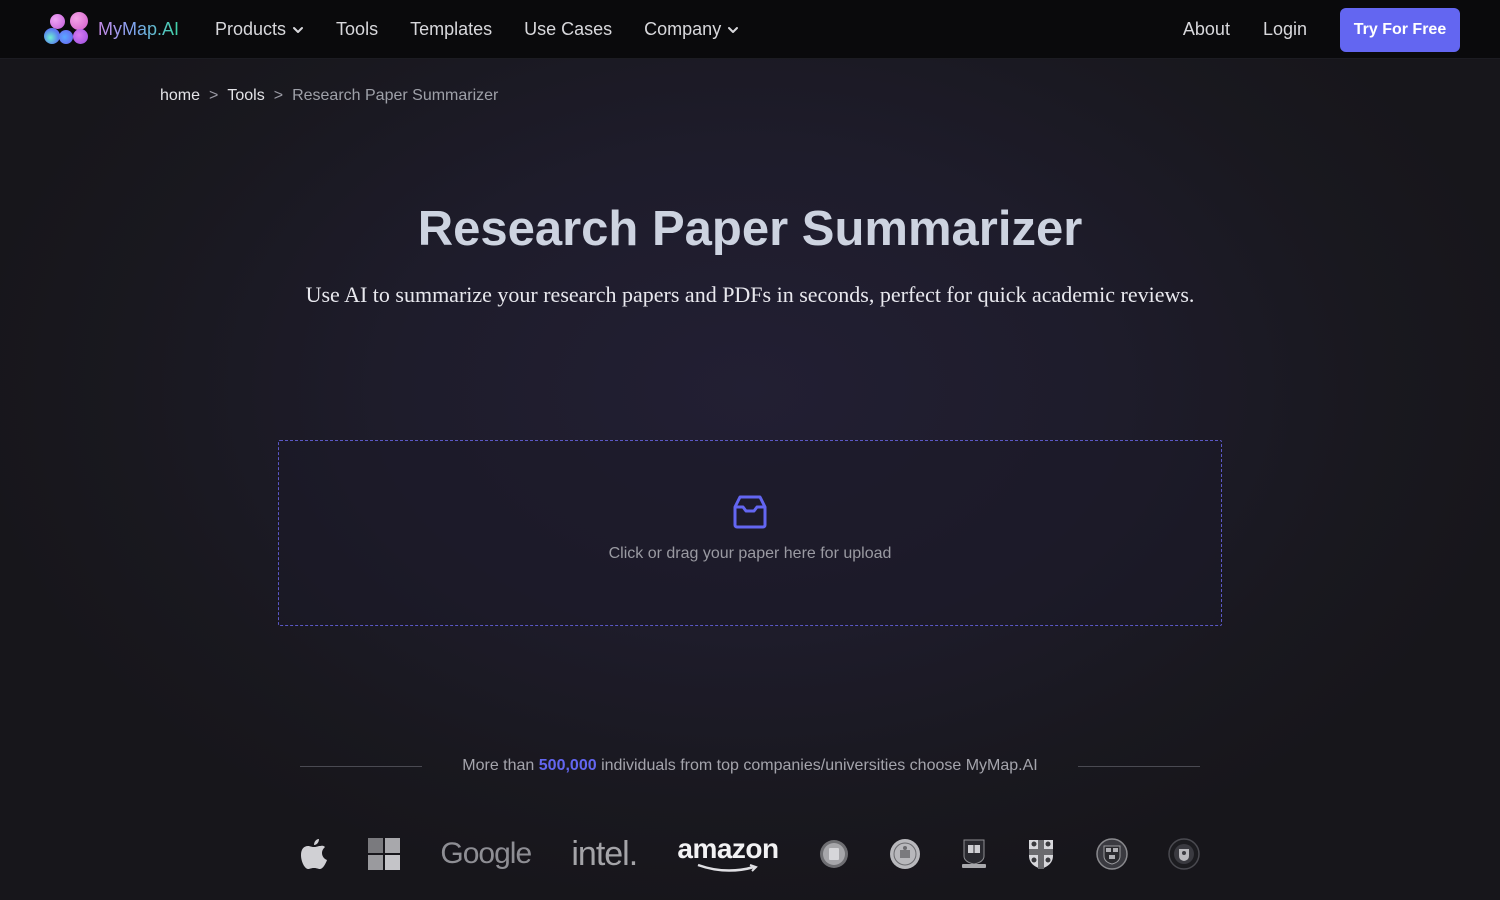 This screenshot has height=900, width=1500. Describe the element at coordinates (1139, 766) in the screenshot. I see `divider-right` at that location.